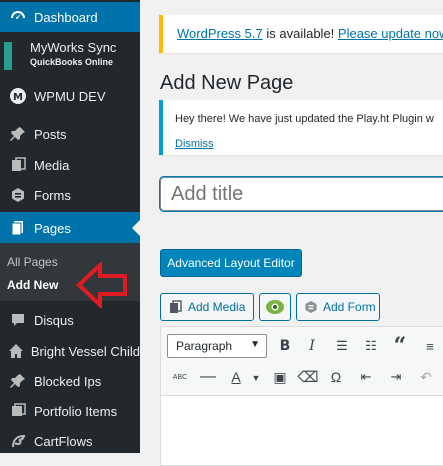  Describe the element at coordinates (76, 411) in the screenshot. I see `sidebar-item-label: Portfolio Items` at that location.